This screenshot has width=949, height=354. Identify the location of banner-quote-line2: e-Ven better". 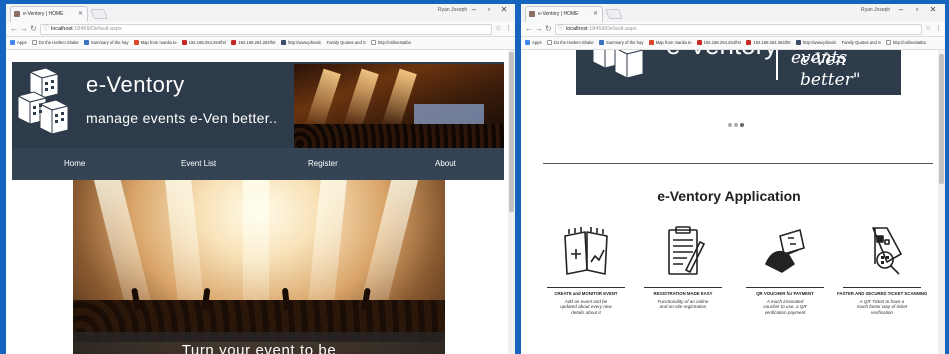
(830, 70).